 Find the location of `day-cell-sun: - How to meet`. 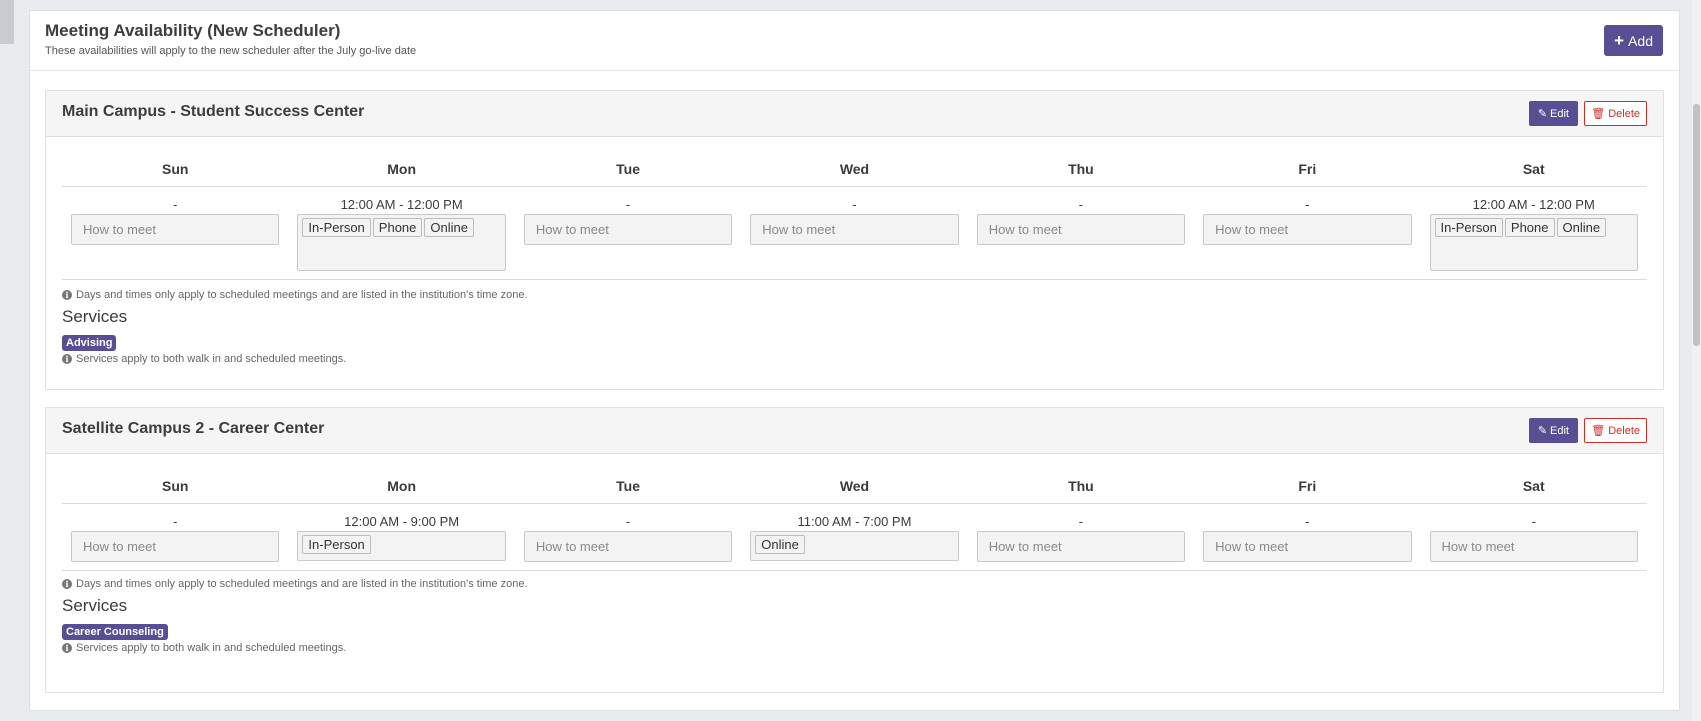

day-cell-sun: - How to meet is located at coordinates (175, 233).